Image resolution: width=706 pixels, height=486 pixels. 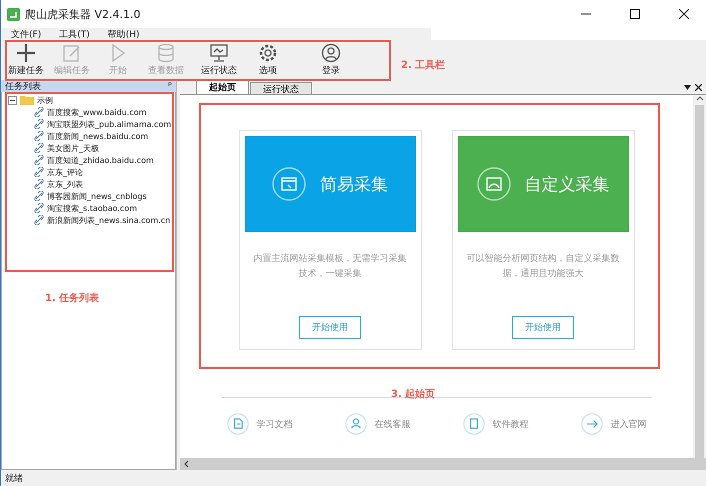 I want to click on tree-item: 淘宝搜索_s.taobao.com, so click(x=92, y=208).